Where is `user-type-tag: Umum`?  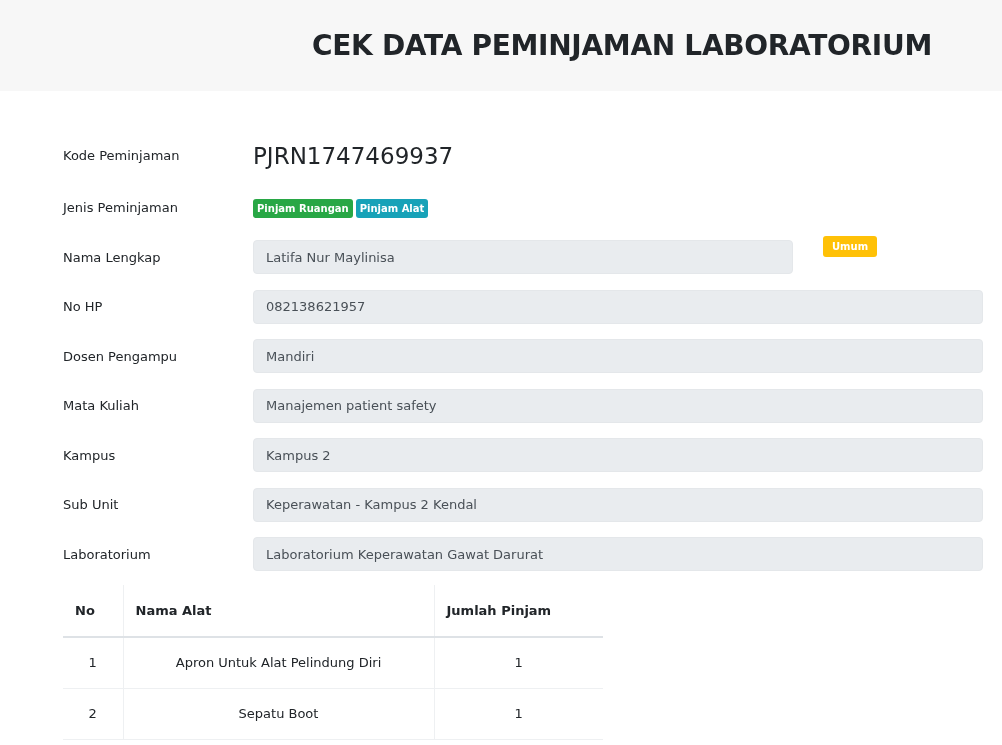 user-type-tag: Umum is located at coordinates (850, 246).